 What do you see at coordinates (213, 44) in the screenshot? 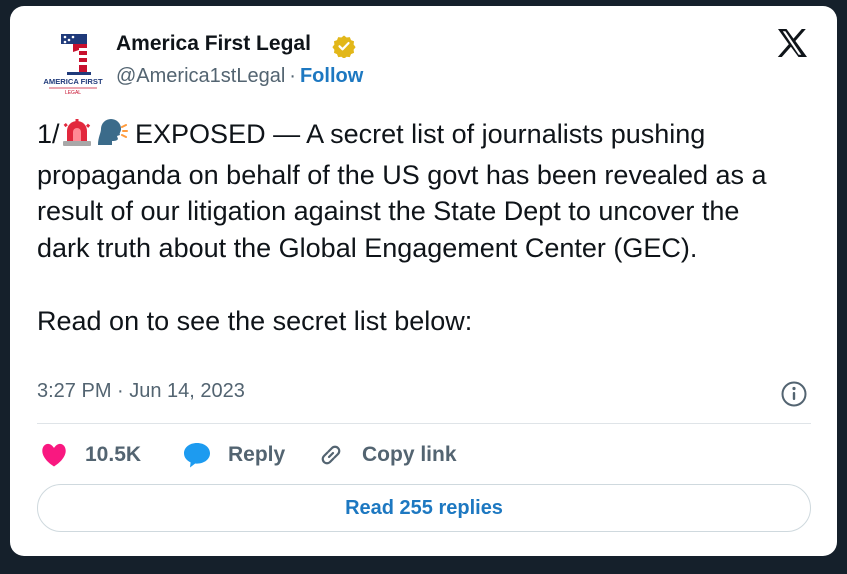
I see `author-name: America First Legal` at bounding box center [213, 44].